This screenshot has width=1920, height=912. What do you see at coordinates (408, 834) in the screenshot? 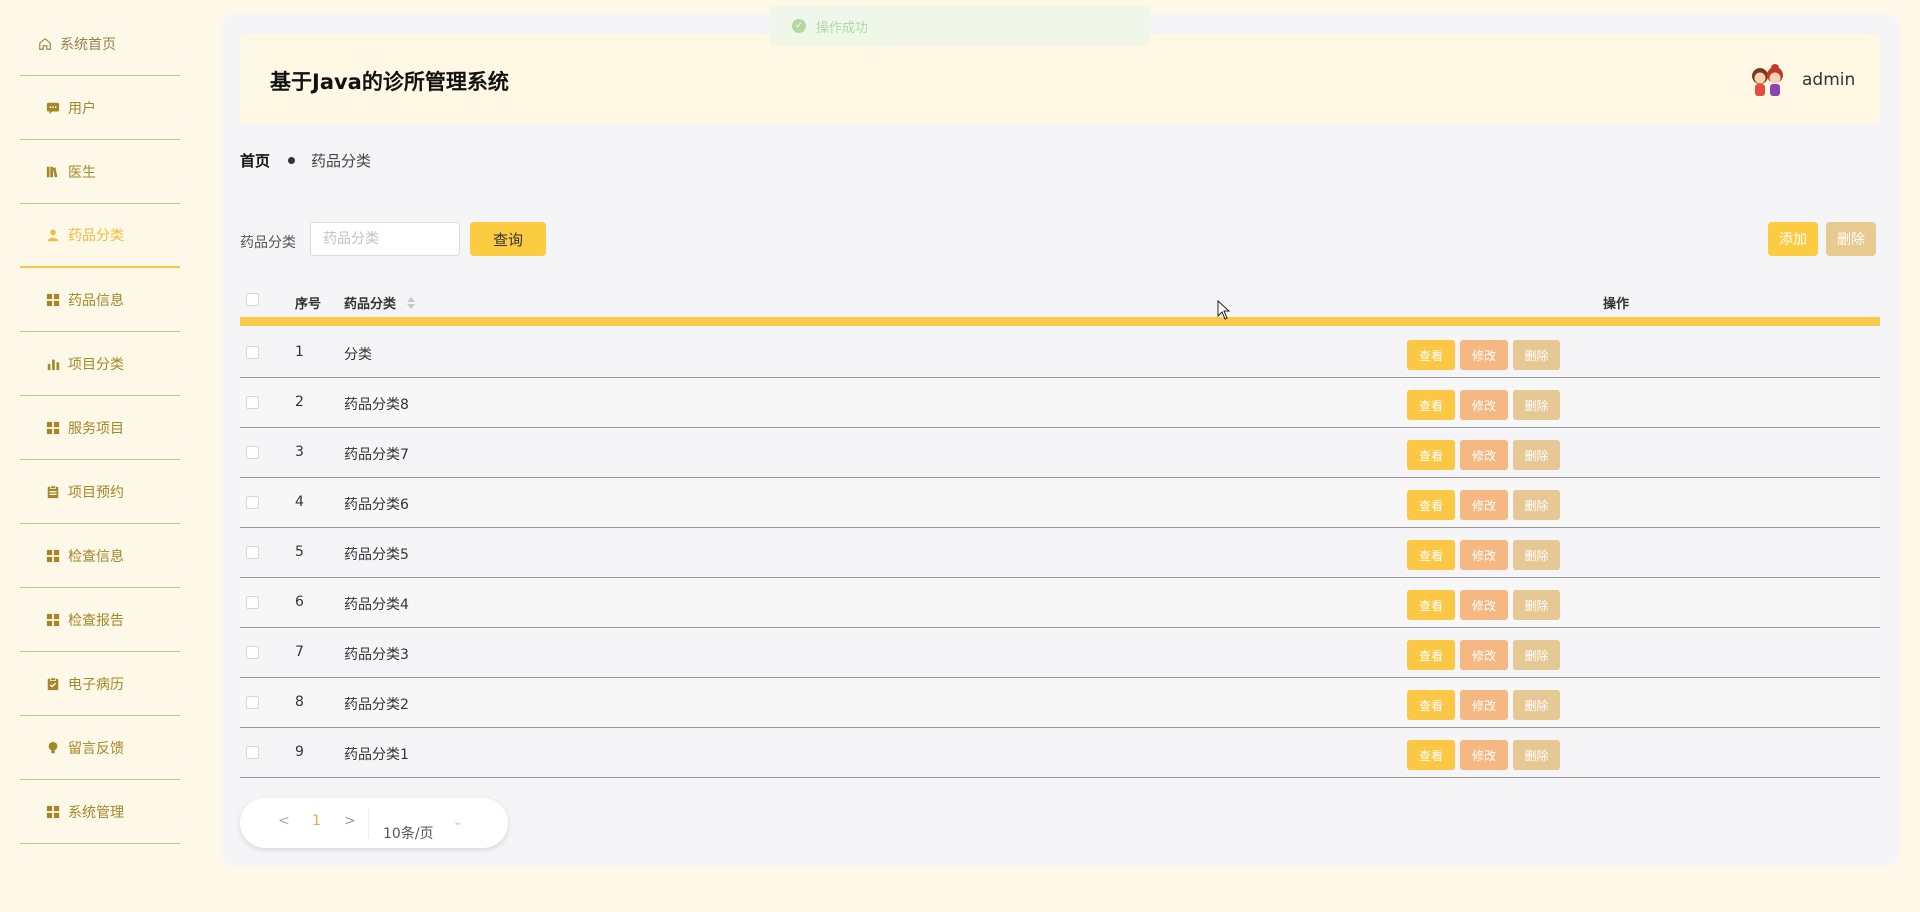
I see `page-size-value: 10条/页` at bounding box center [408, 834].